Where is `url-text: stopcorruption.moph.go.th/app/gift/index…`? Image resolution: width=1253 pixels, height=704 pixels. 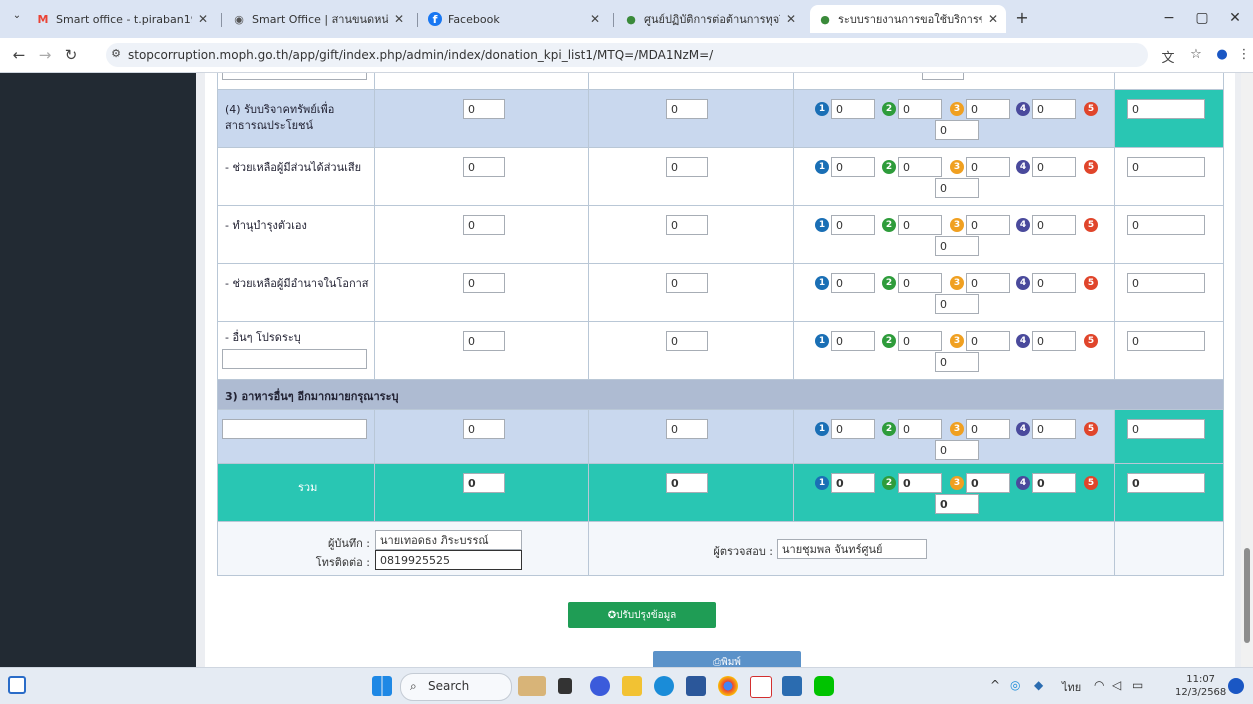
url-text: stopcorruption.moph.go.th/app/gift/index… is located at coordinates (420, 55).